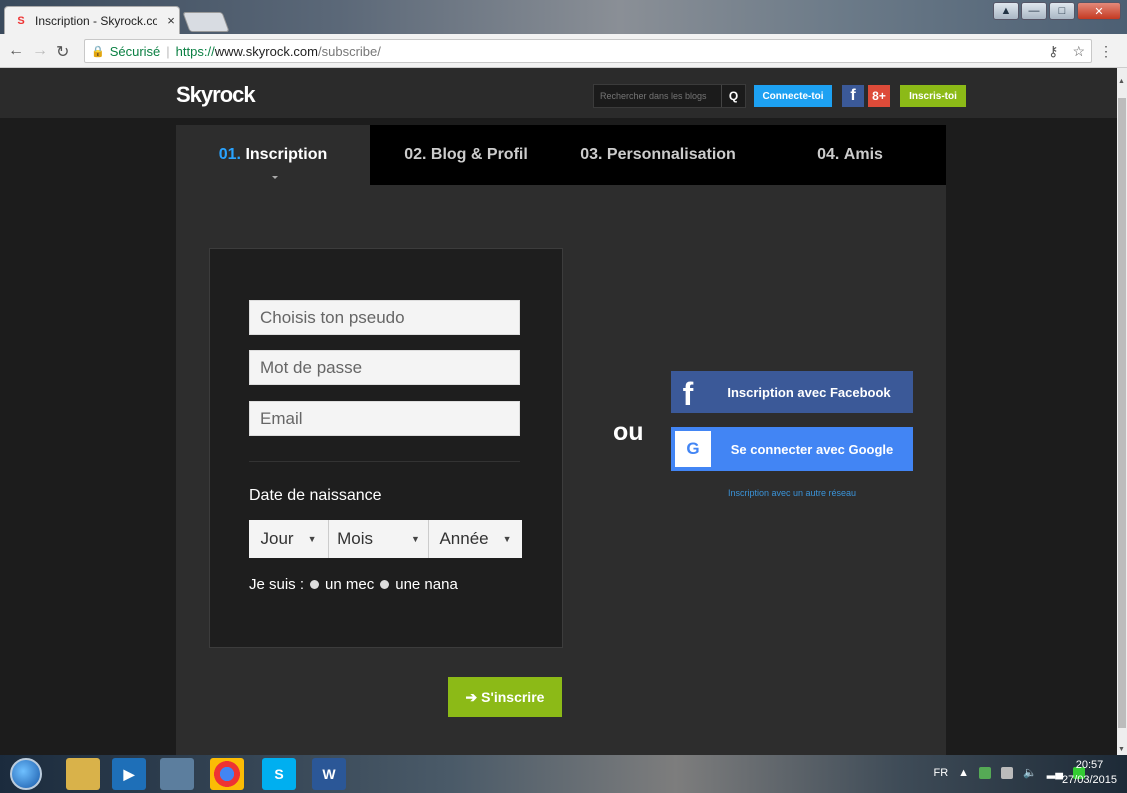  Describe the element at coordinates (129, 774) in the screenshot. I see `media-player-icon: ▶` at that location.